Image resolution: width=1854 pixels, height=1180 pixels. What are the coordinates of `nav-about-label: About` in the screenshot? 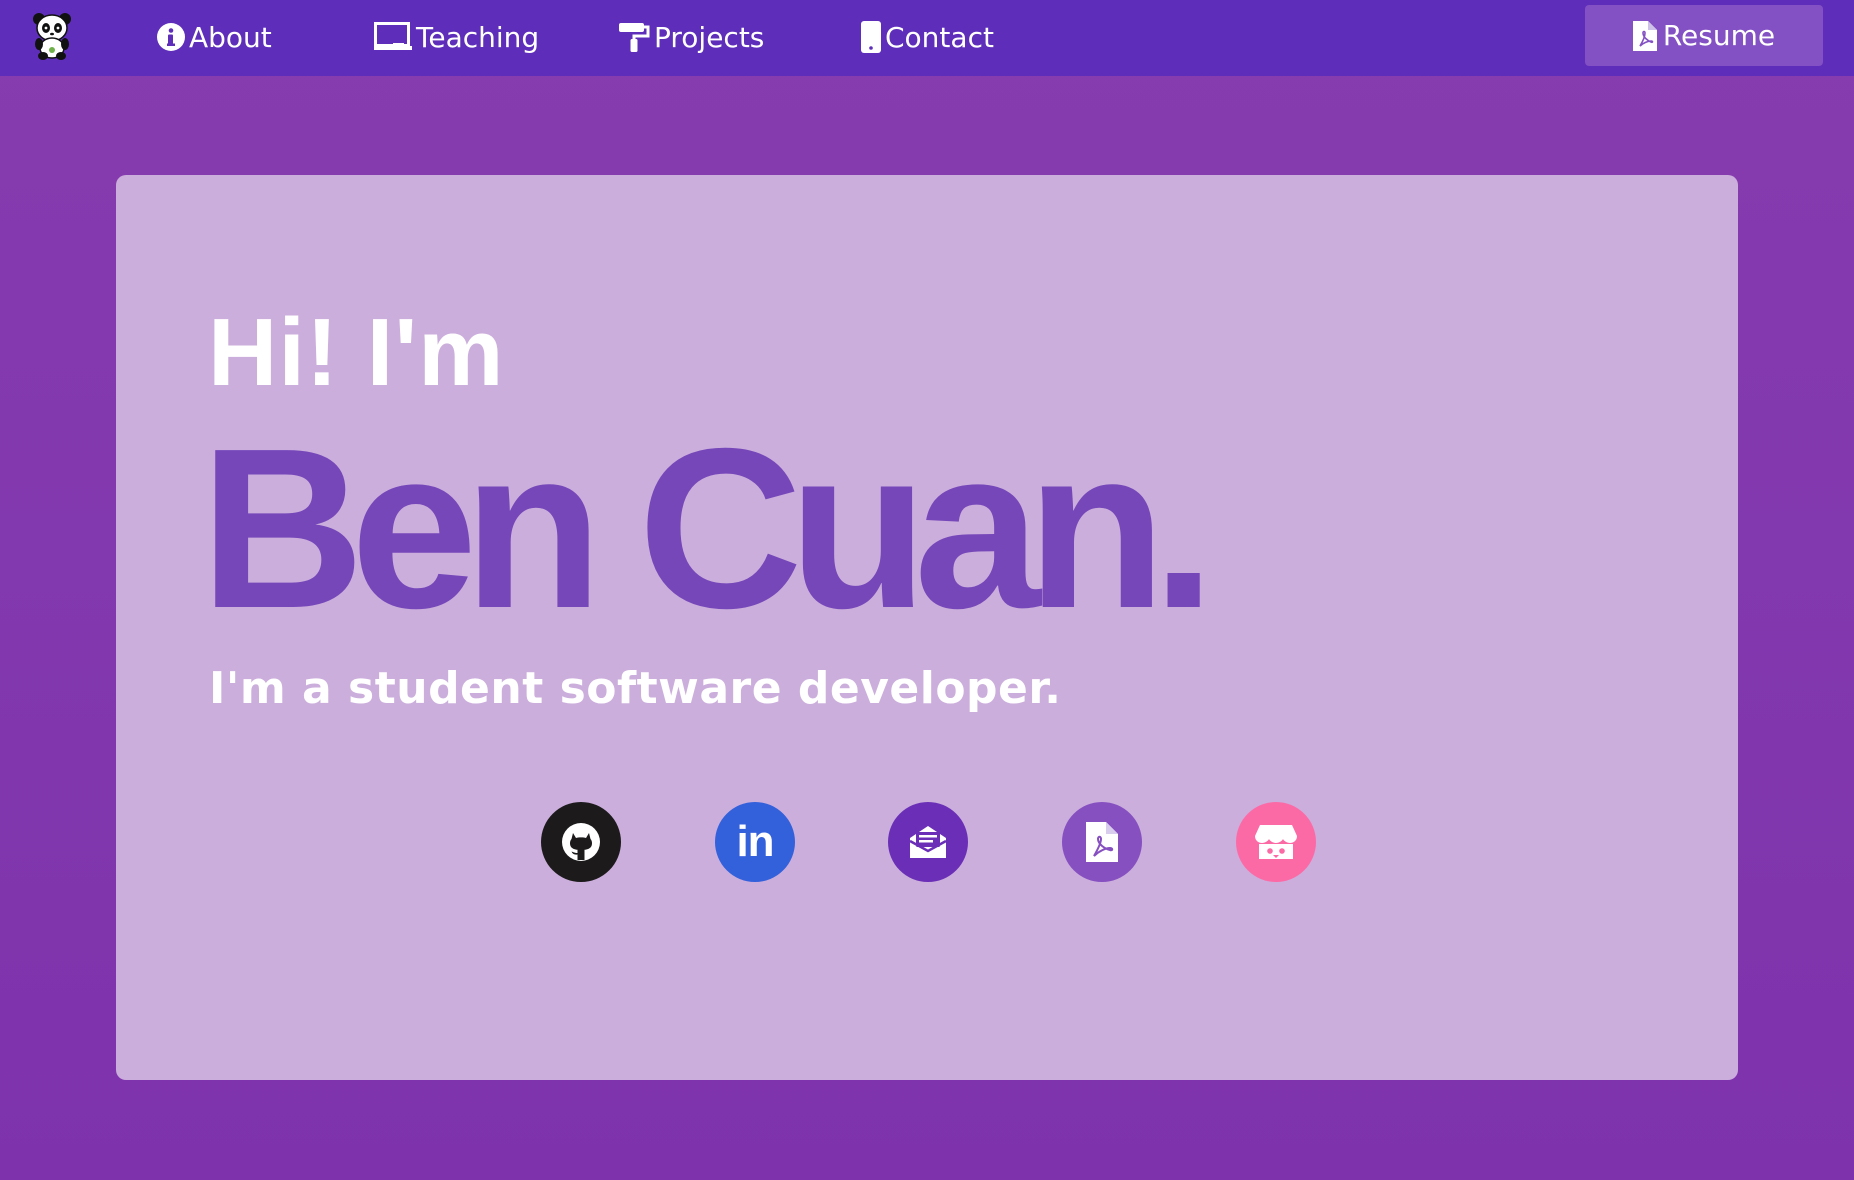 It's located at (230, 37).